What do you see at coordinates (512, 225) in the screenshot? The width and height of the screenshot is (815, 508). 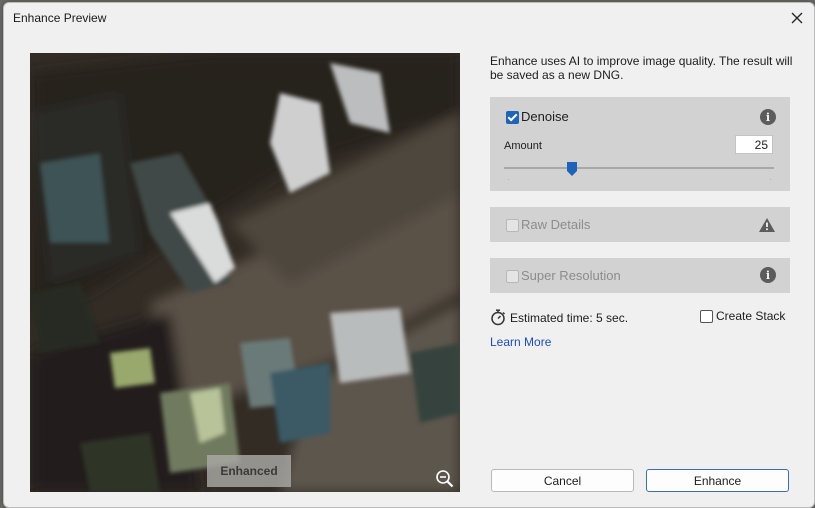 I see `raw-details-checkbox` at bounding box center [512, 225].